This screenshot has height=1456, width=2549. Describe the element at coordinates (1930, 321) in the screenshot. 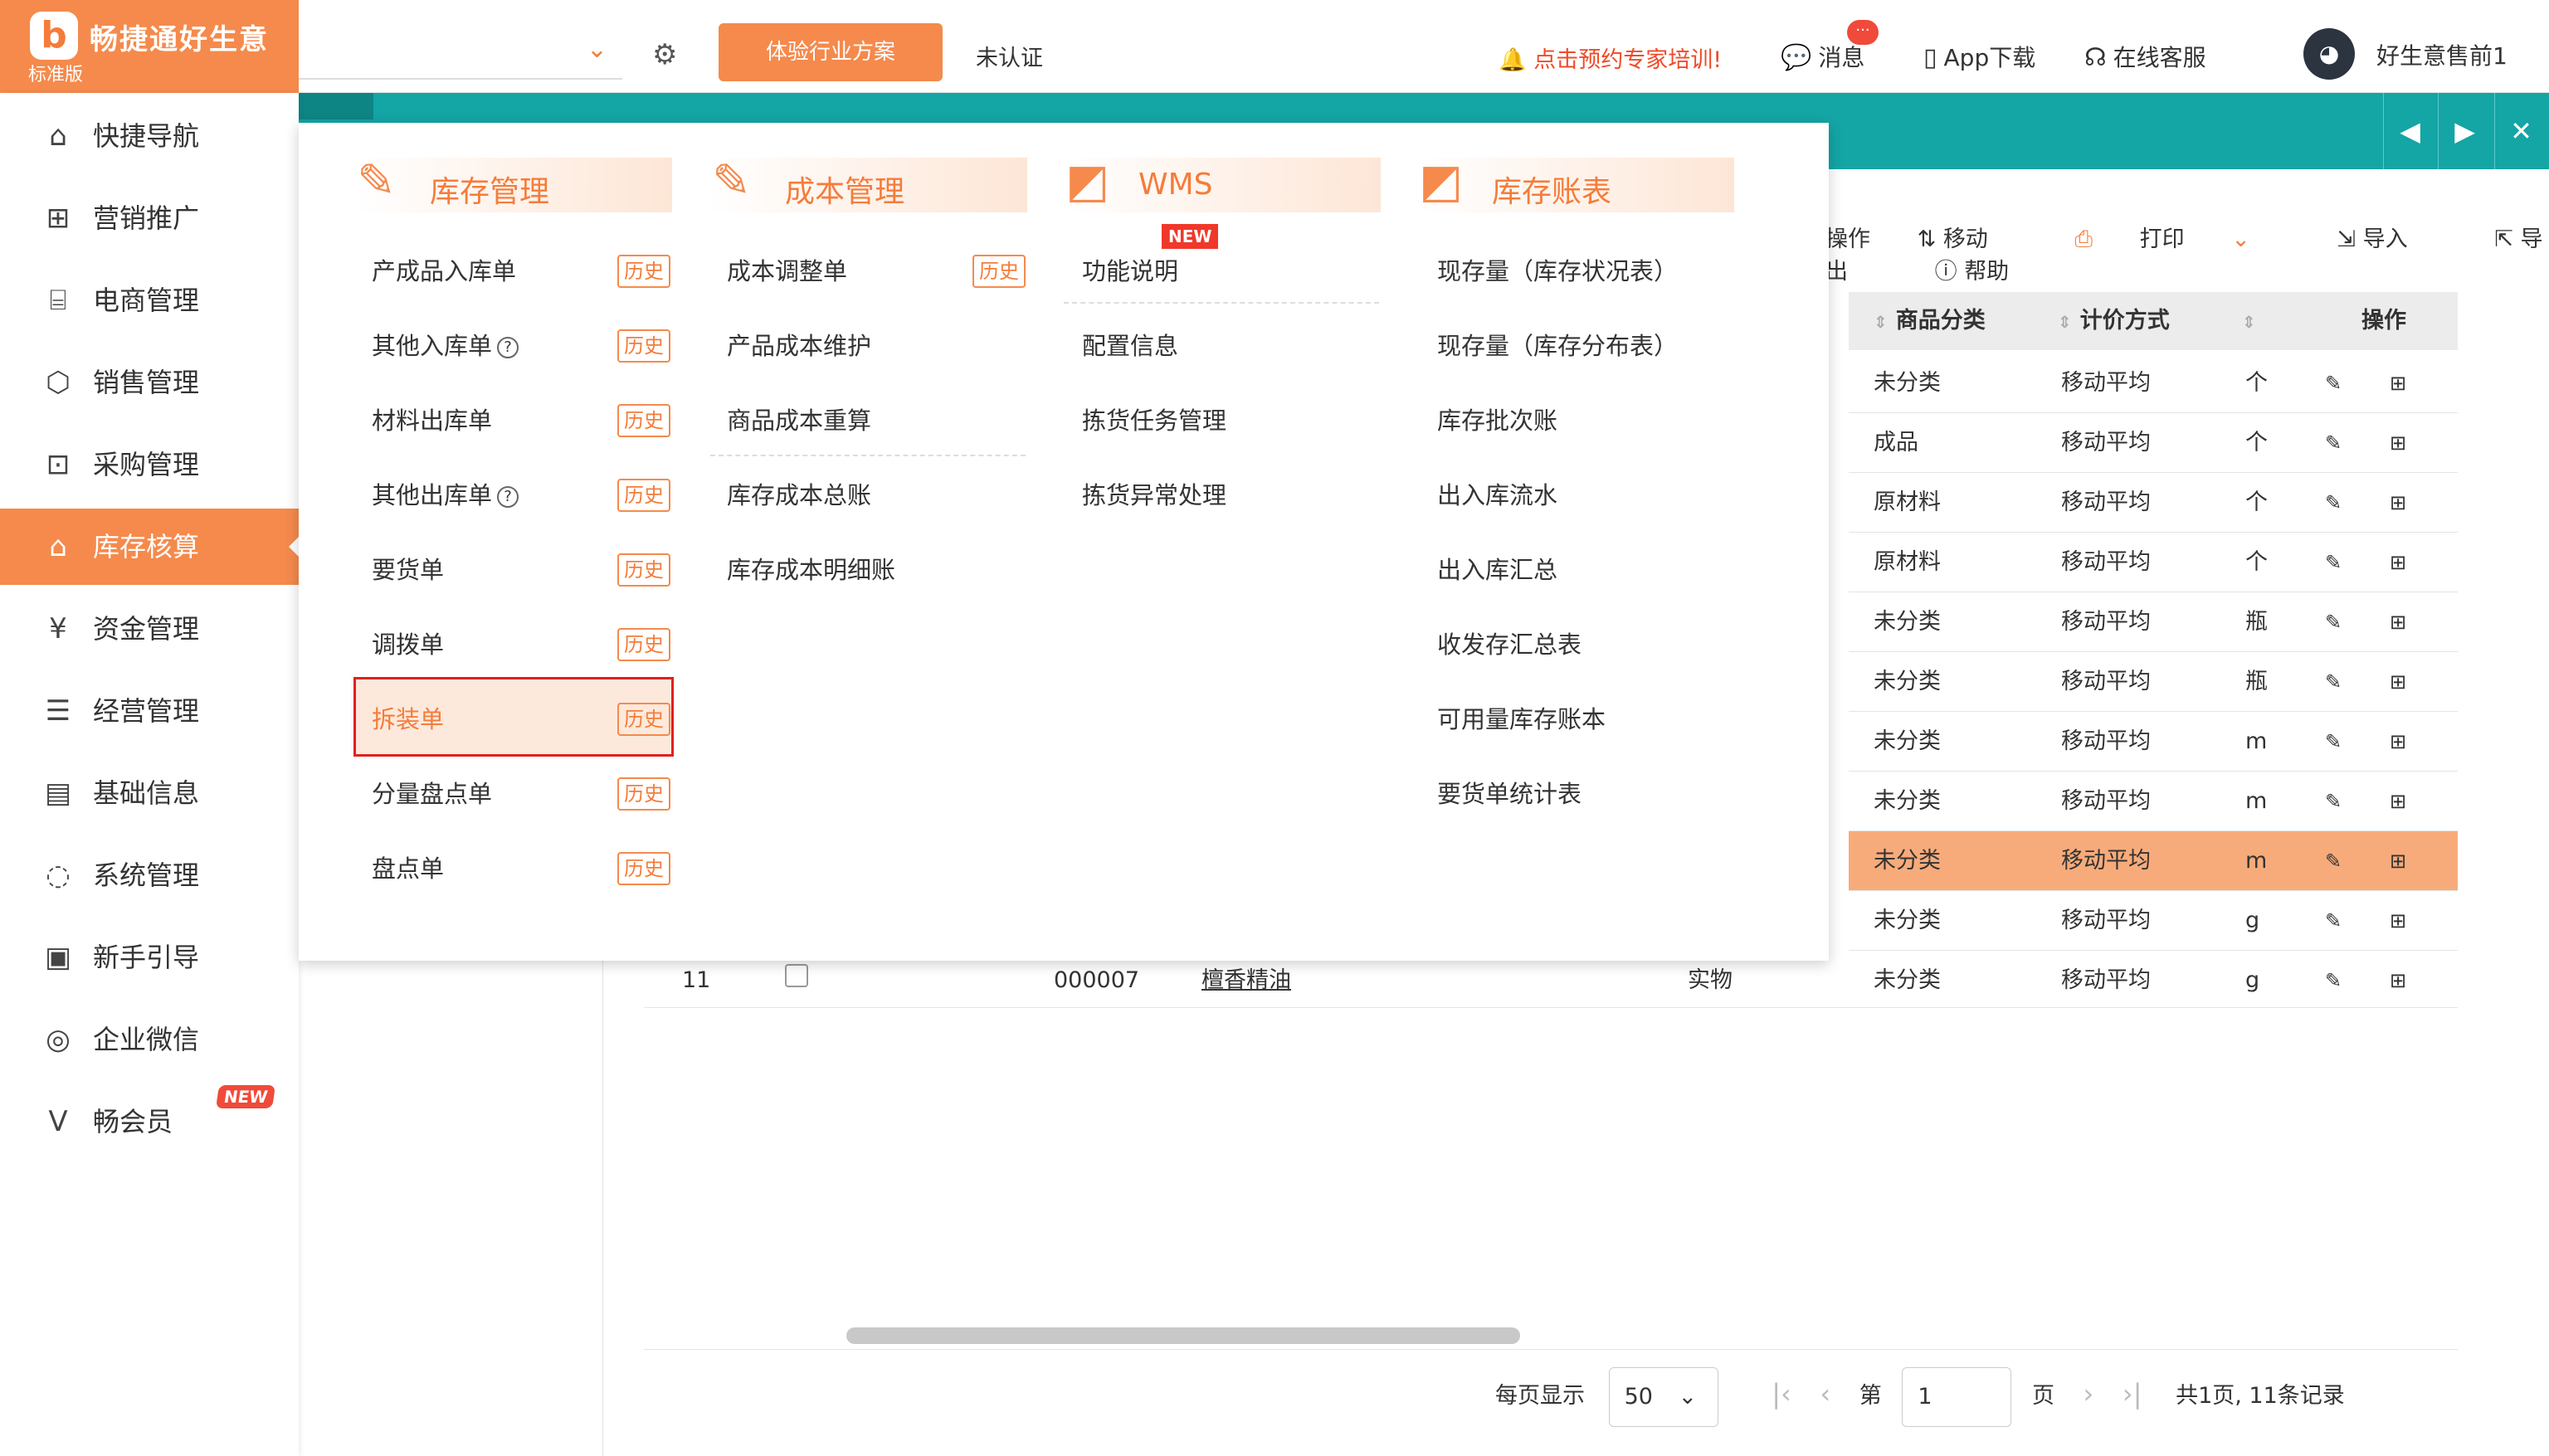

I see `header-category: ⇕ 商品分类` at that location.